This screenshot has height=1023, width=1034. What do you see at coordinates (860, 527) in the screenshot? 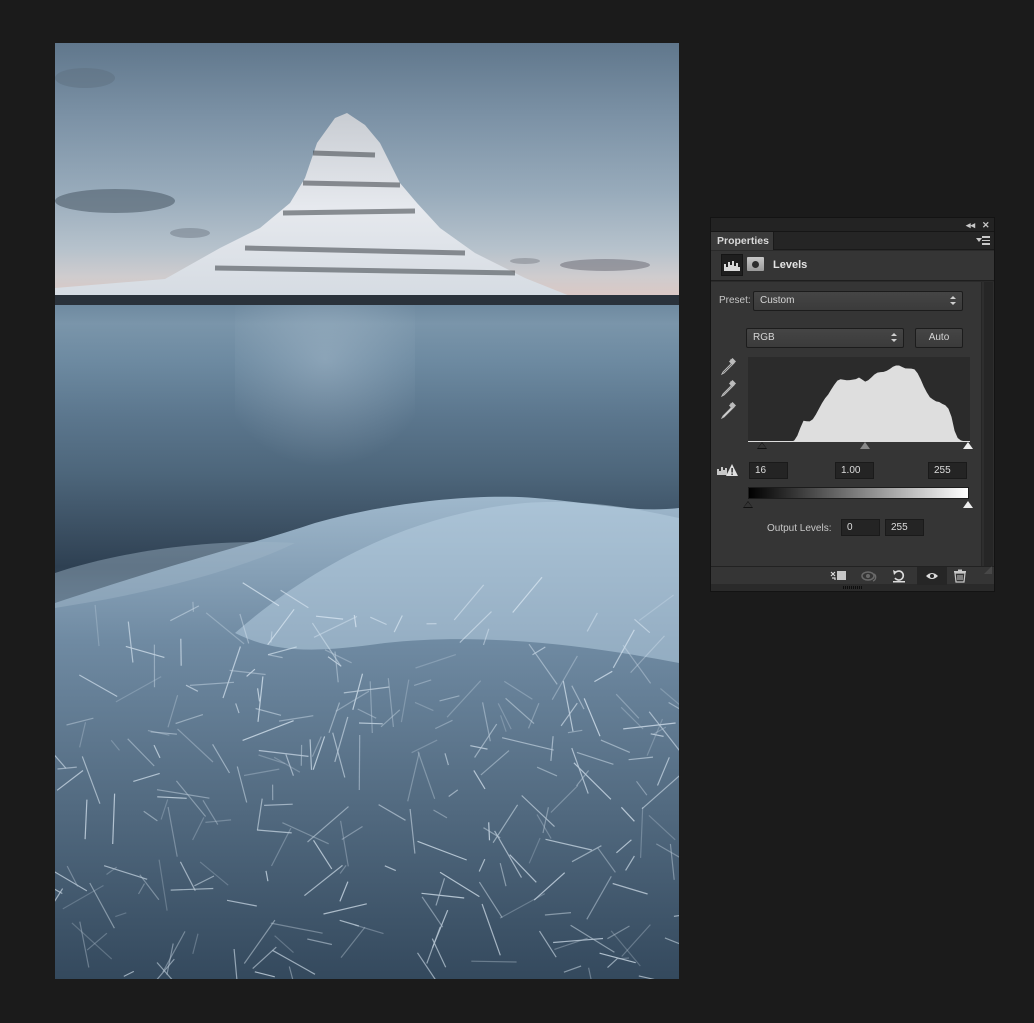
I see `output-black-field: 0` at bounding box center [860, 527].